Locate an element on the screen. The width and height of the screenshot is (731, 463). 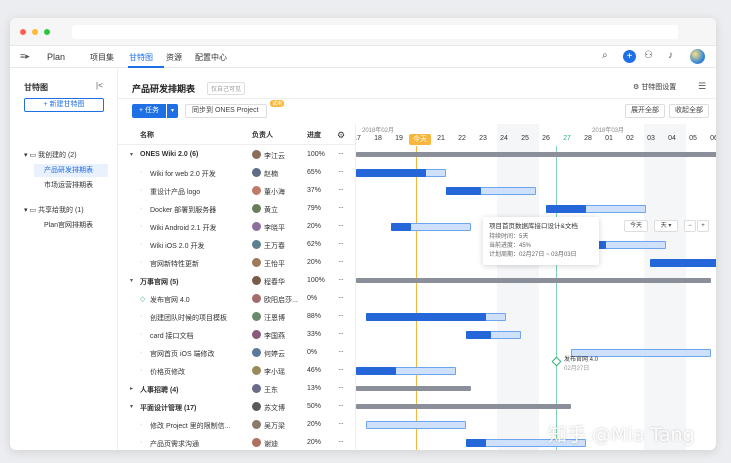
sidebar-toggle-icon: ≡▸ is located at coordinates (25, 56).